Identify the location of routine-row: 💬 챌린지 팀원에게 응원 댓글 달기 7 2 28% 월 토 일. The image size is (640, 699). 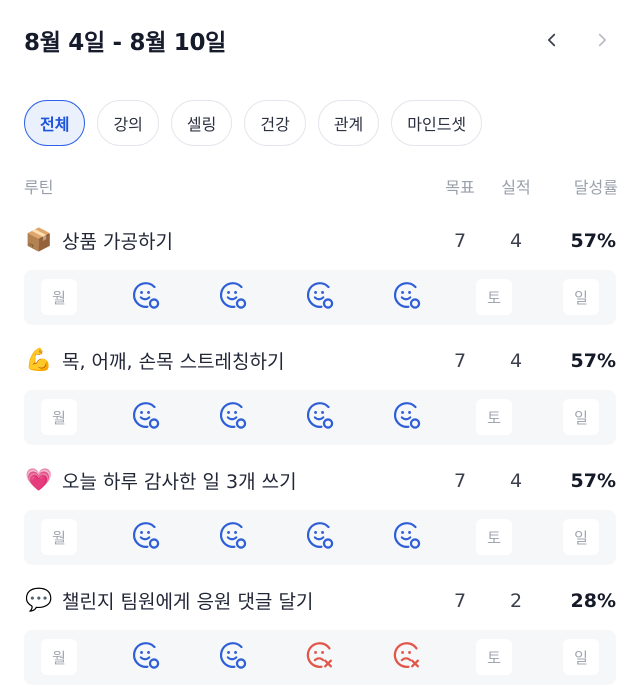
(320, 633).